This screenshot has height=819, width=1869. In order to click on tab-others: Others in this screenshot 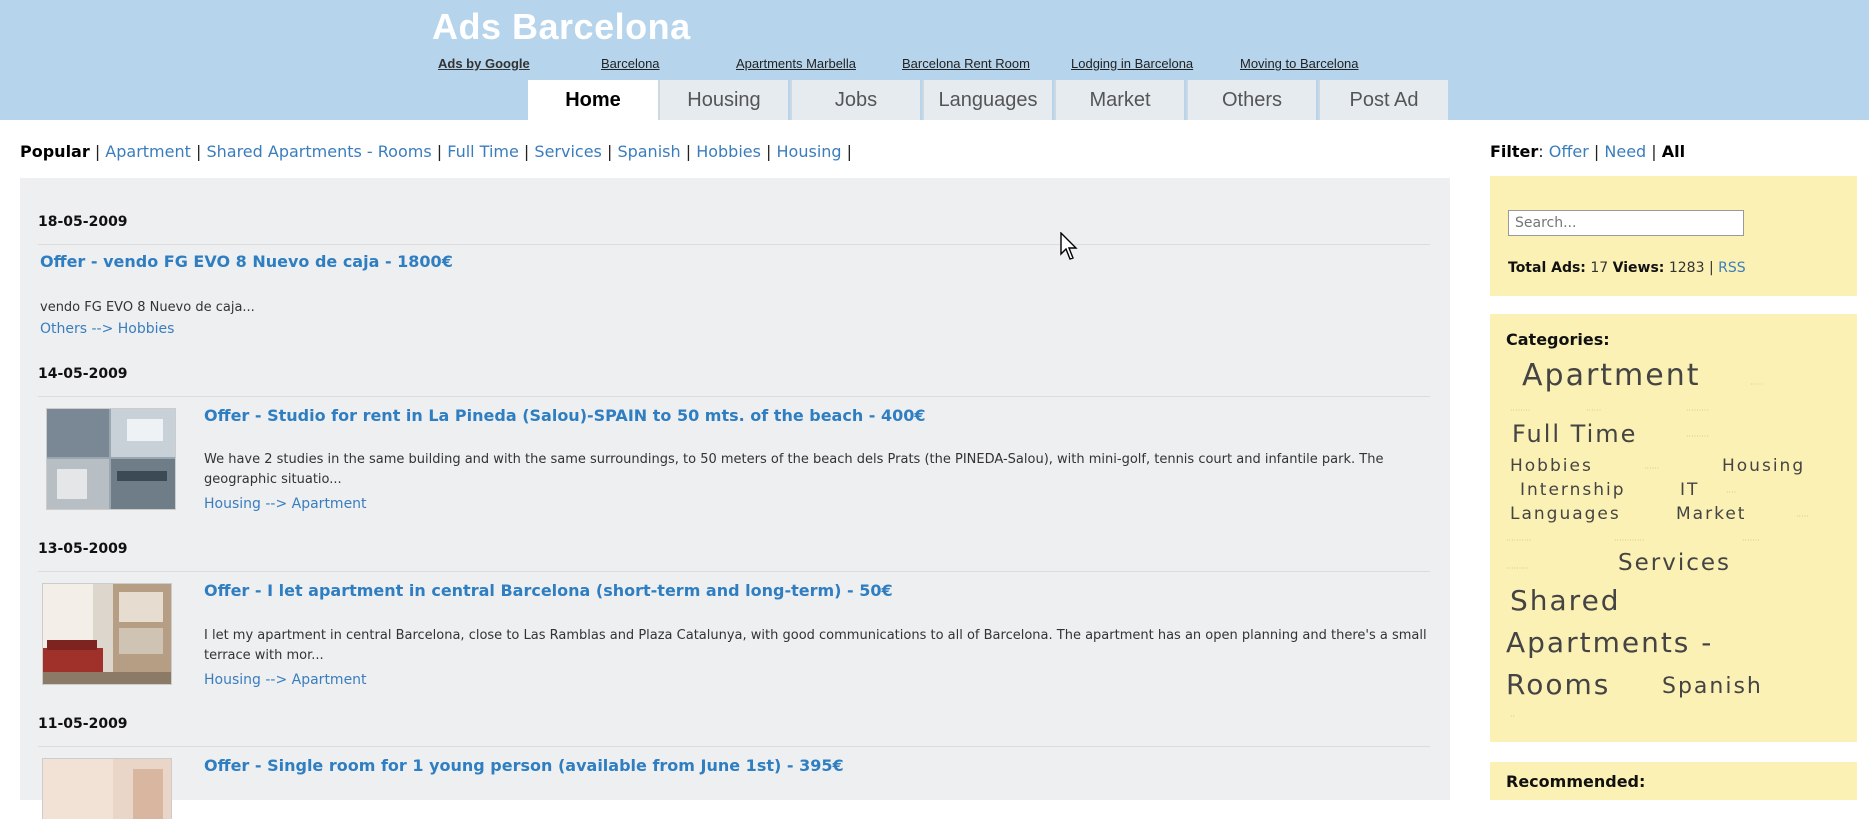, I will do `click(1251, 100)`.